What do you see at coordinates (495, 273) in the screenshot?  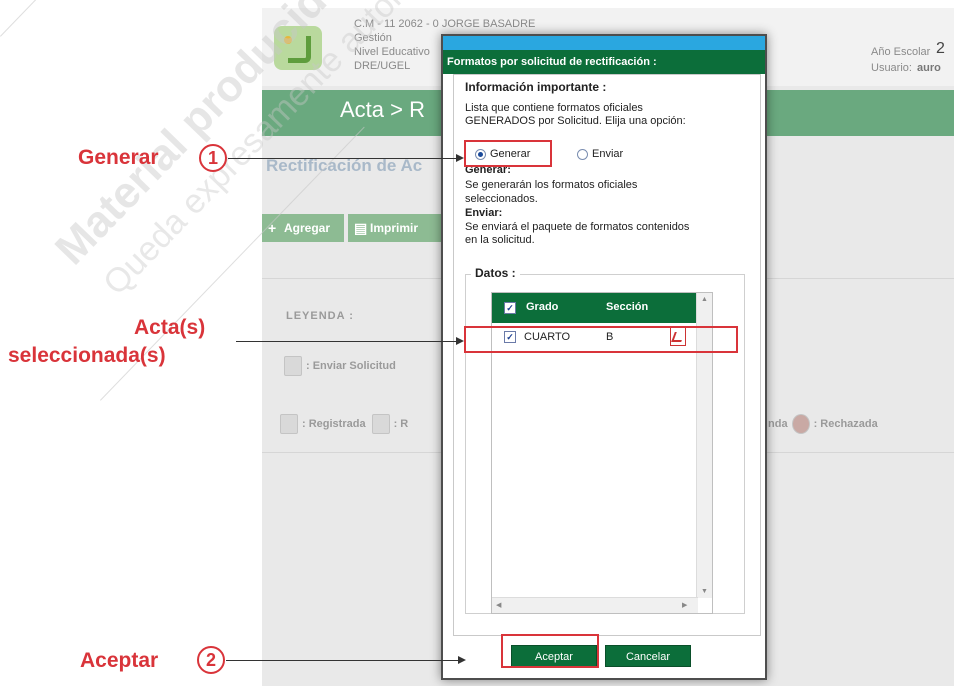 I see `datos-label: Datos :` at bounding box center [495, 273].